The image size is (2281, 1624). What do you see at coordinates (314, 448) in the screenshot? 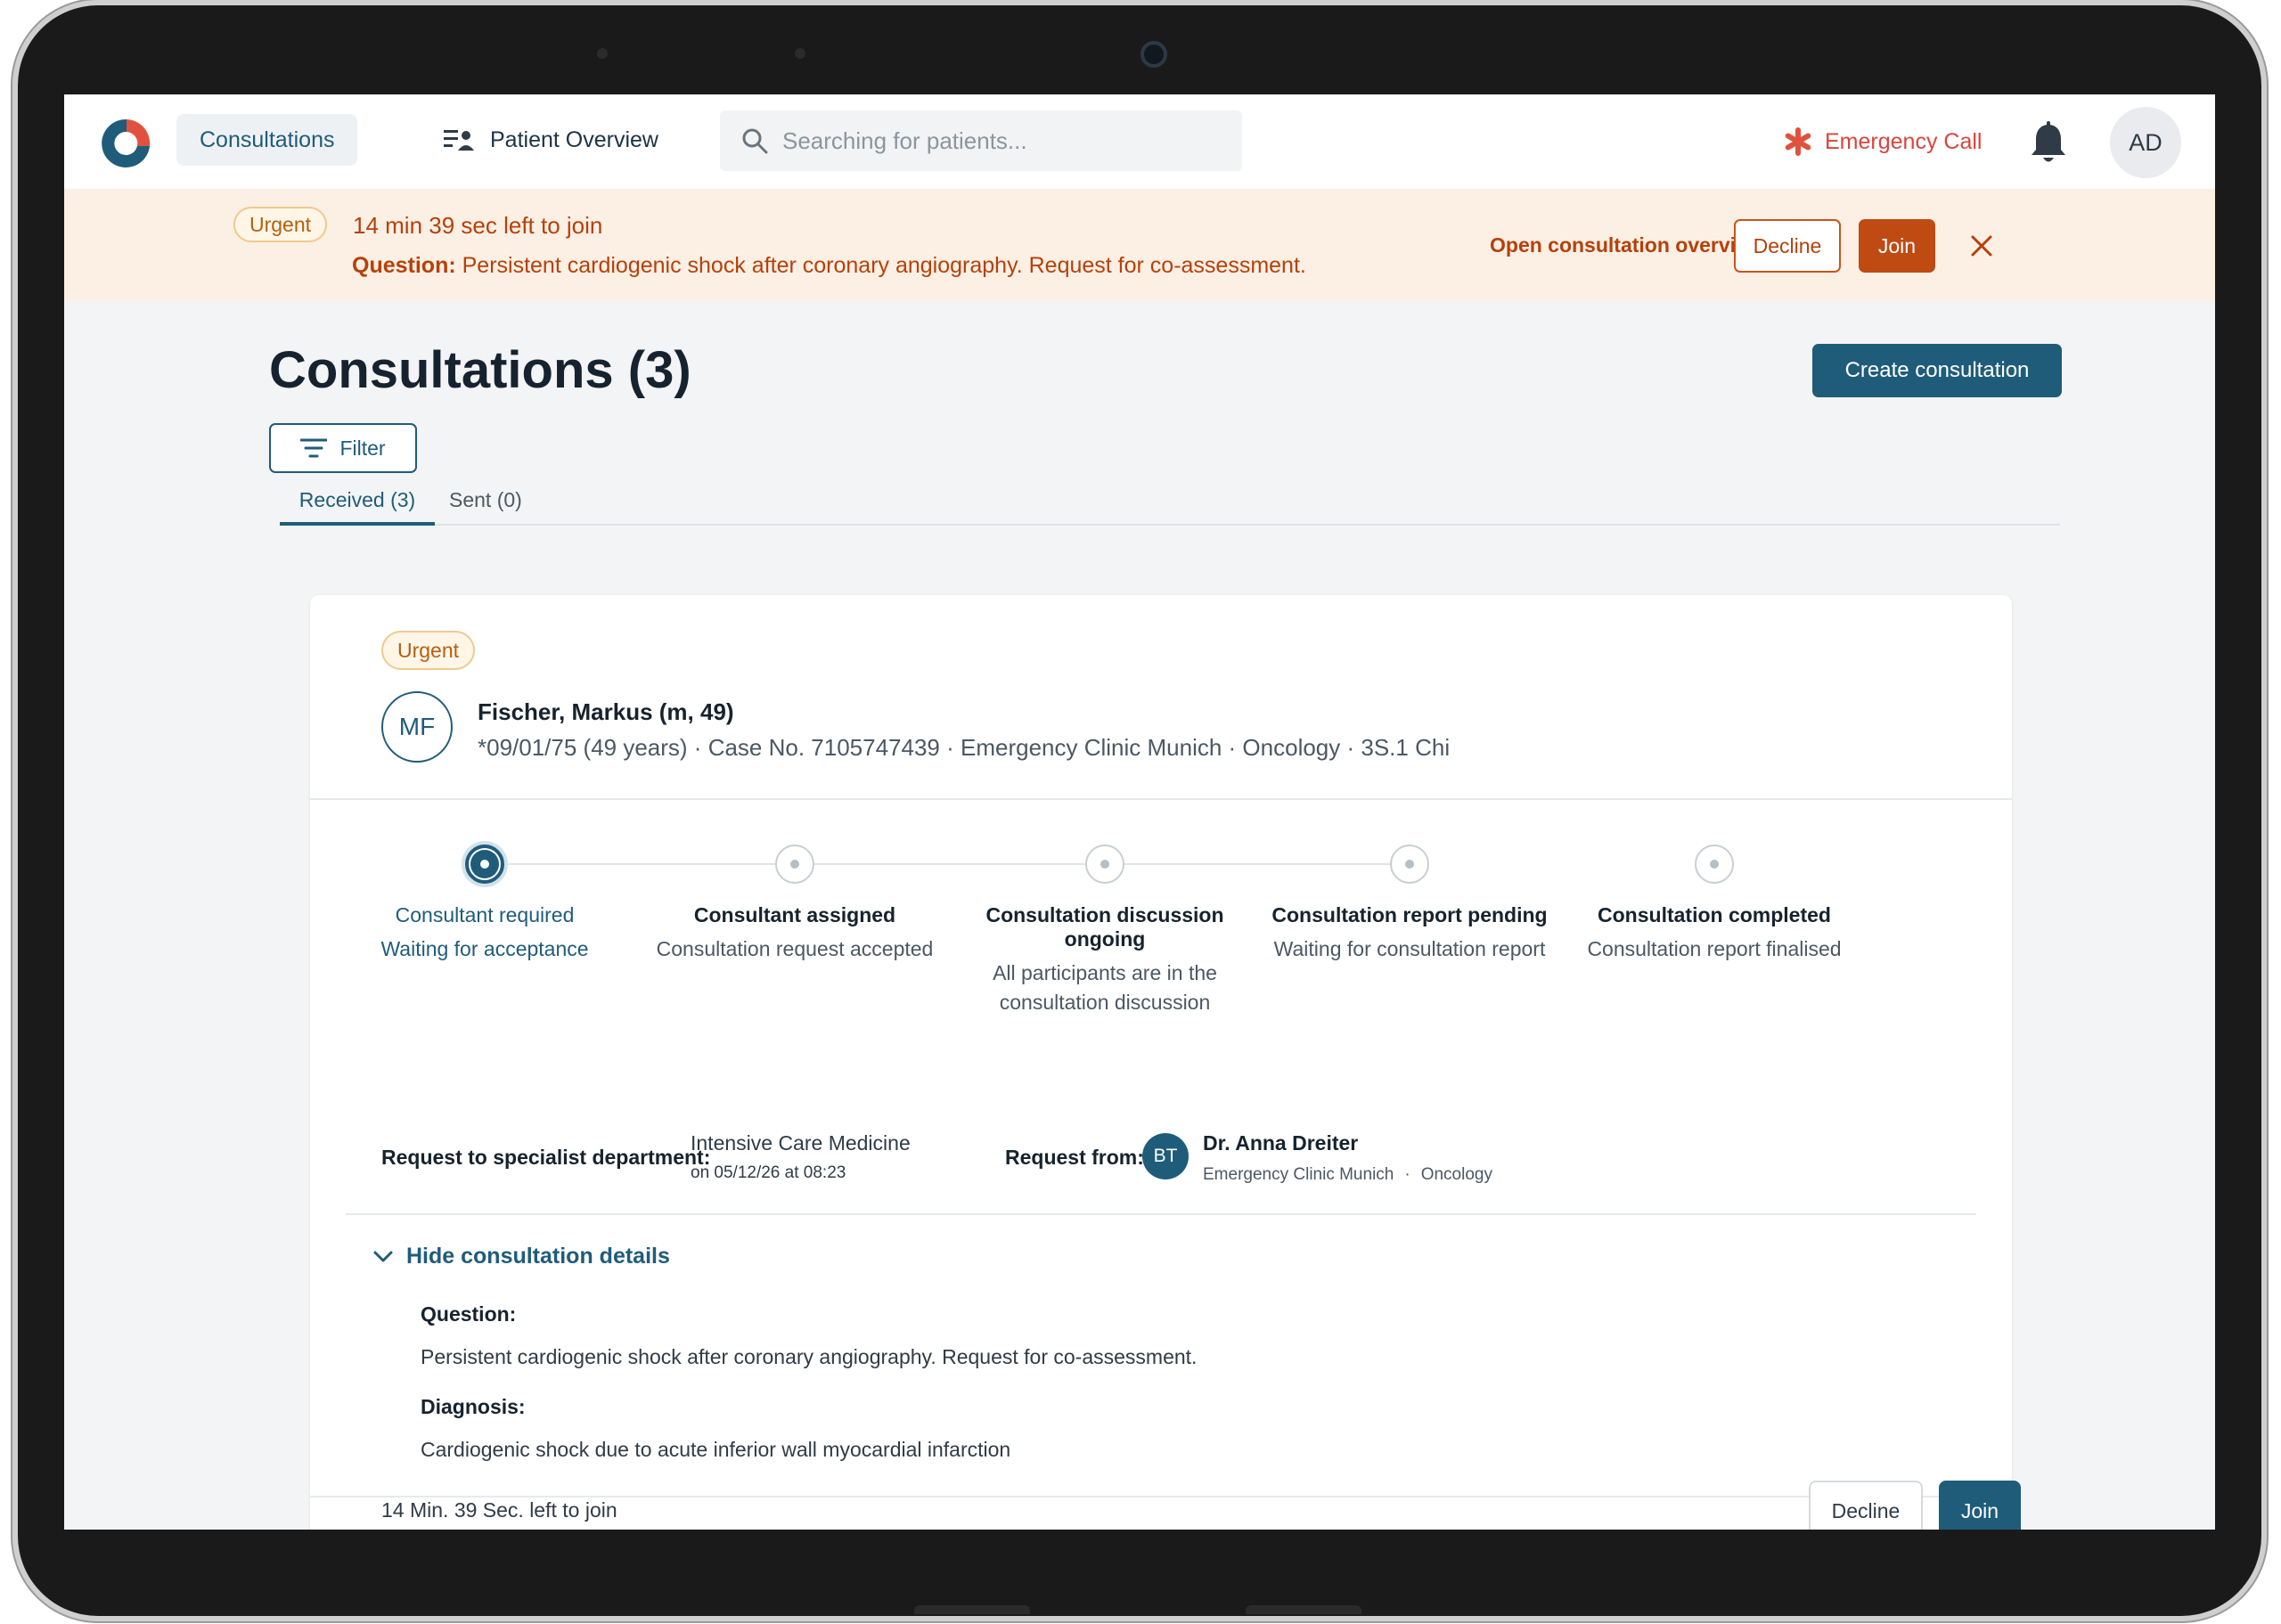
I see `filter-icon` at bounding box center [314, 448].